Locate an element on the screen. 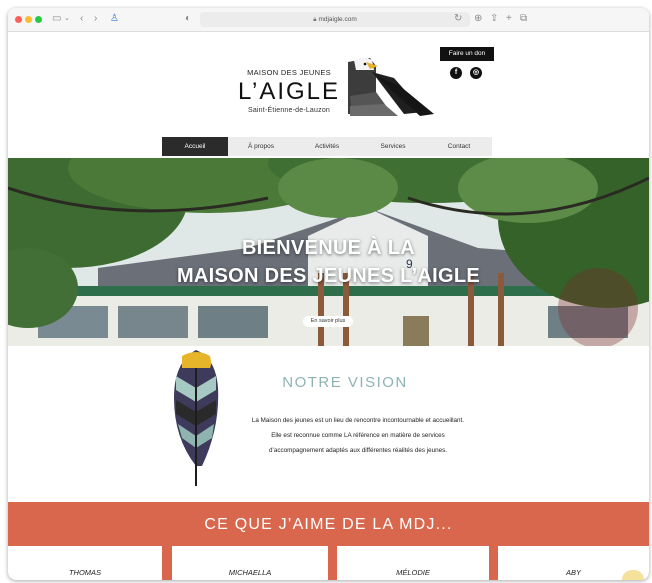  testimonial-name: MICHAELLA is located at coordinates (250, 572).